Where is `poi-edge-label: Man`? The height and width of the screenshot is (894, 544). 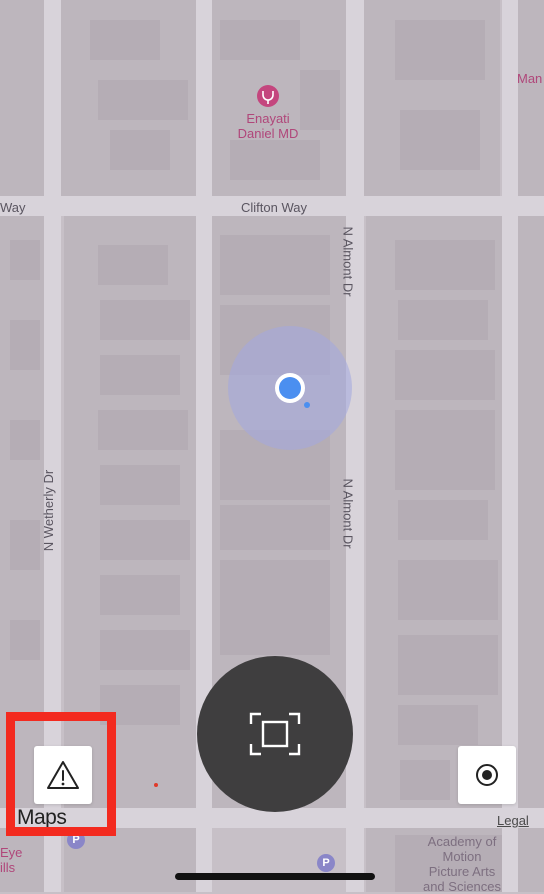 poi-edge-label: Man is located at coordinates (530, 78).